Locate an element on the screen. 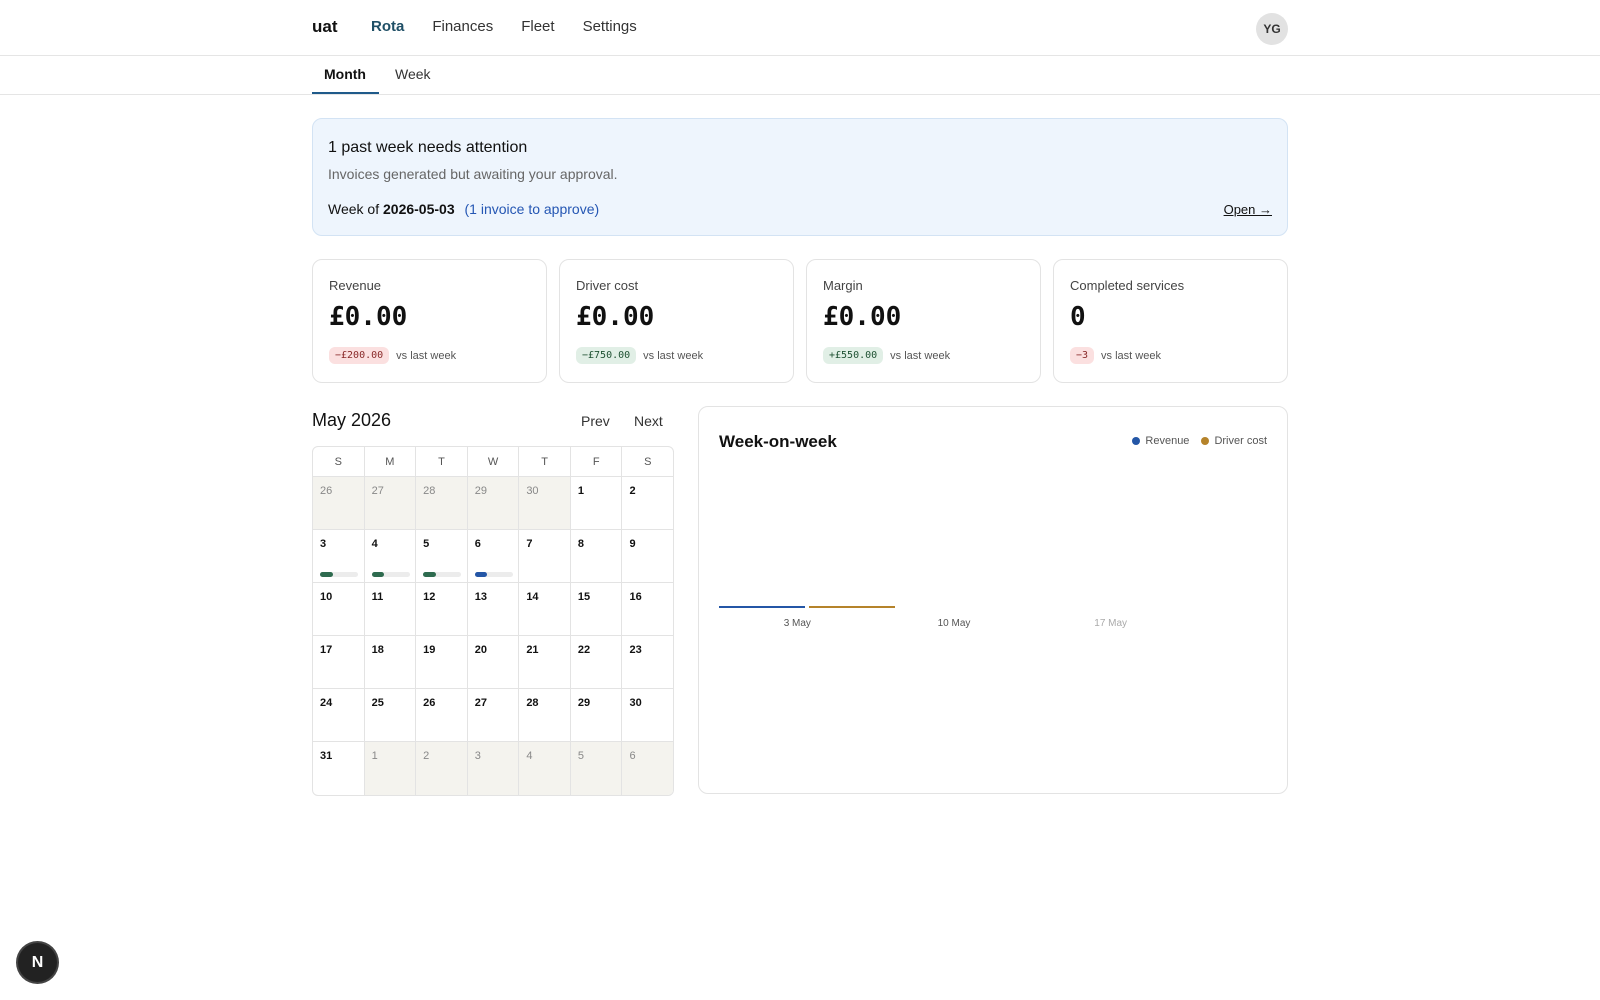  stat-label: Margin is located at coordinates (843, 285).